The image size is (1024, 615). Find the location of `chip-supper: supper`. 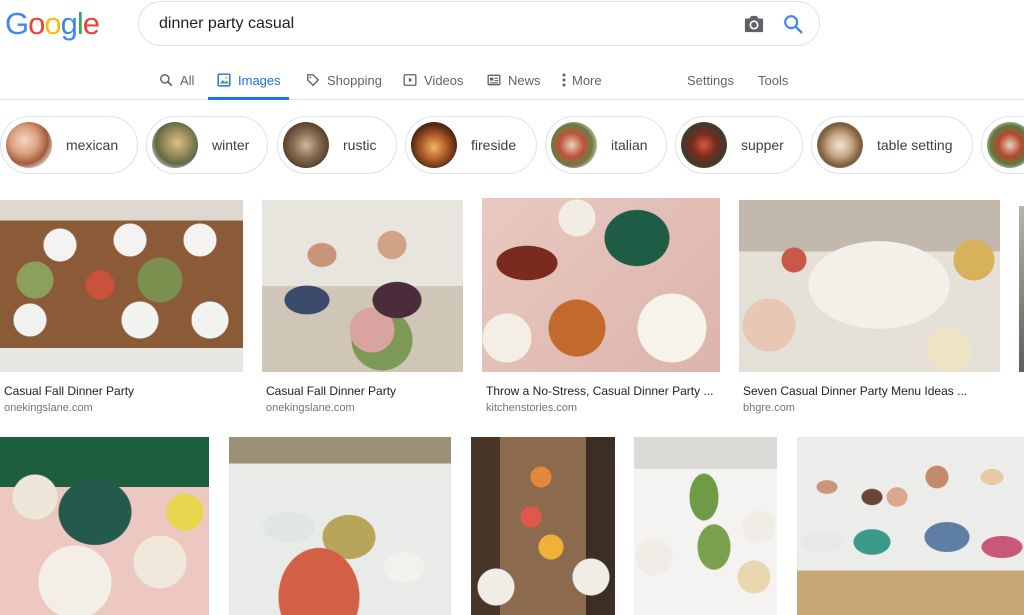

chip-supper: supper is located at coordinates (739, 145).